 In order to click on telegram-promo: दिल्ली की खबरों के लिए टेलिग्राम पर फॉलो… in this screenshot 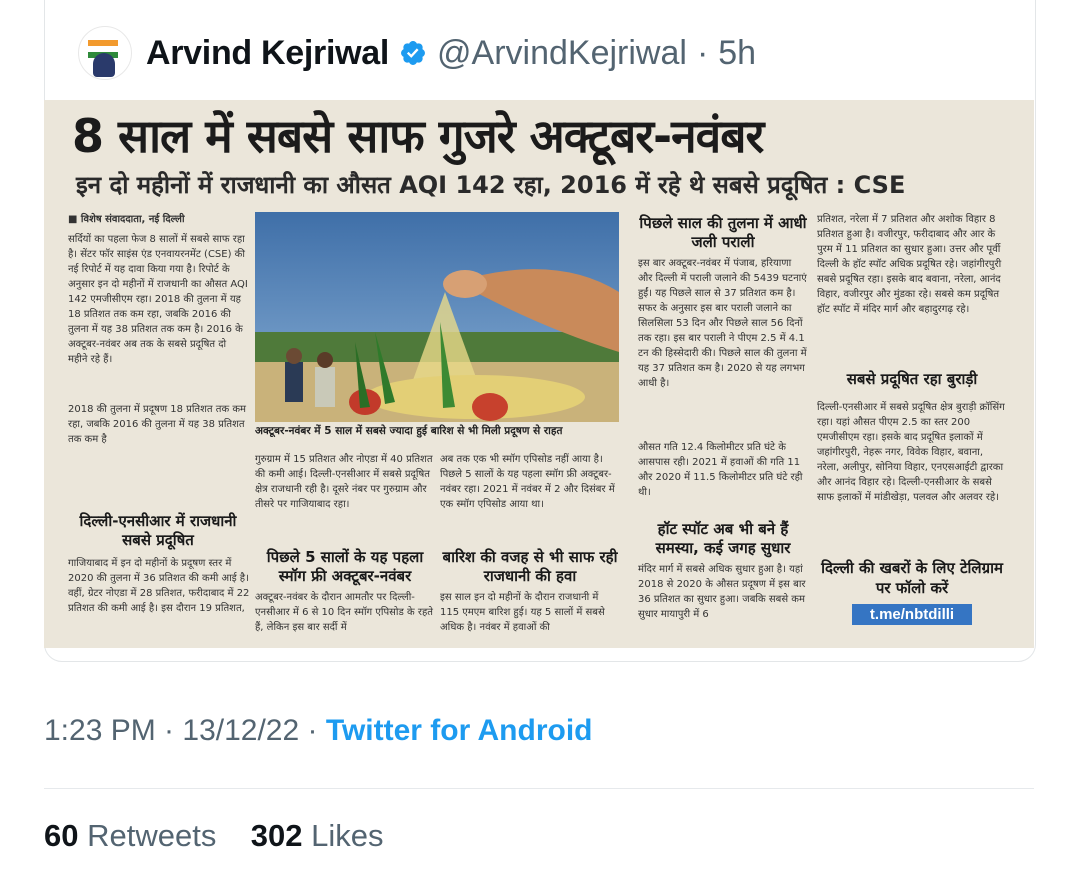, I will do `click(912, 597)`.